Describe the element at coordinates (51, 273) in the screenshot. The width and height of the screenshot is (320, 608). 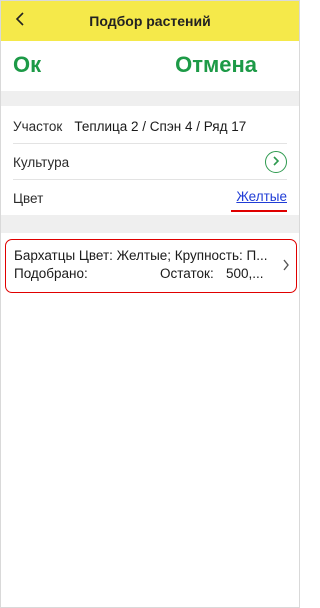
I see `picked-label: Подобрано:` at that location.